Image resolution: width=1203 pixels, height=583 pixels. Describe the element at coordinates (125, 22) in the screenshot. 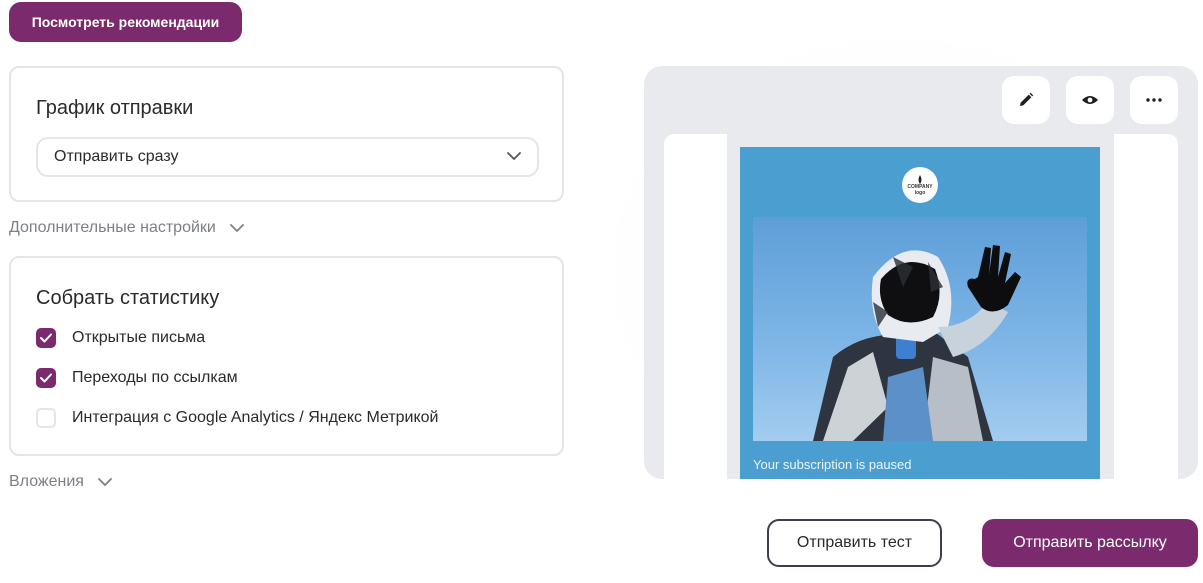

I see `view-recommendations-button: Посмотреть рекомендации` at that location.